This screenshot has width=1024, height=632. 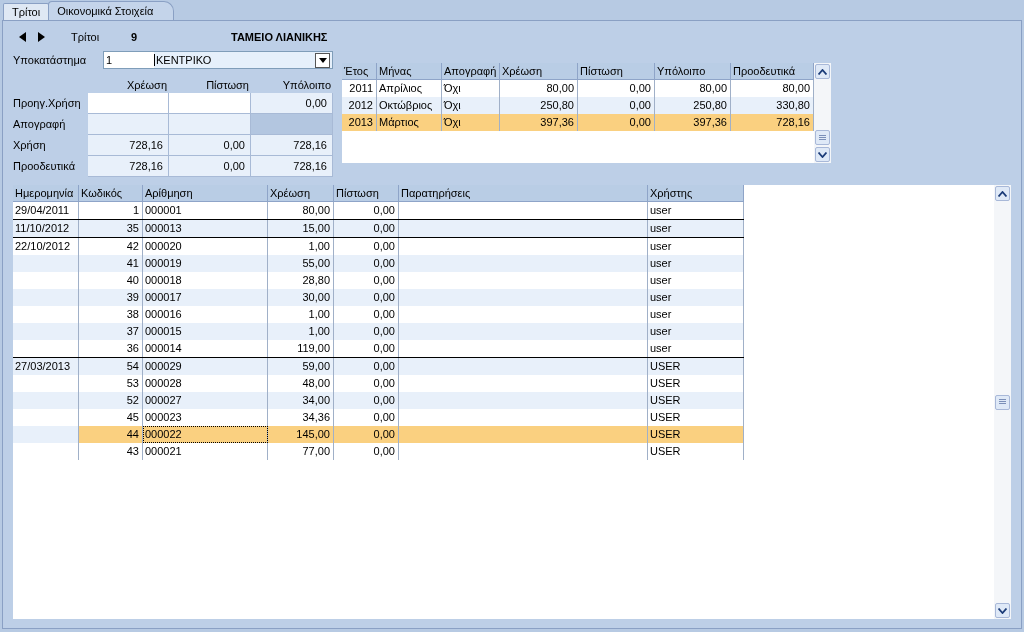 What do you see at coordinates (471, 71) in the screenshot?
I see `column-header: Απογραφή` at bounding box center [471, 71].